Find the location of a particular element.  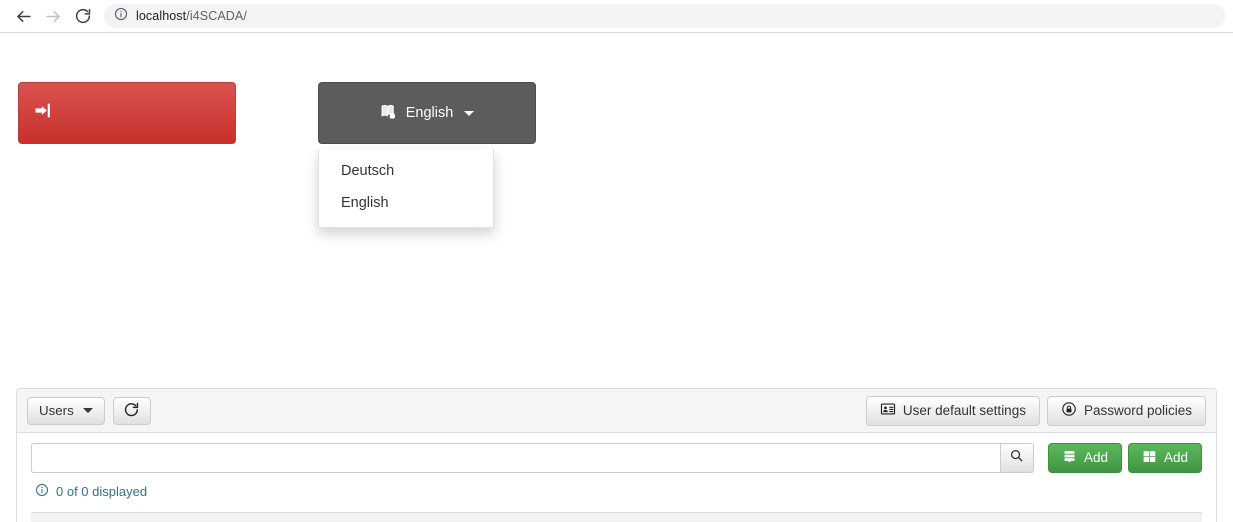

user-default-settings-label: User default settings is located at coordinates (964, 410).